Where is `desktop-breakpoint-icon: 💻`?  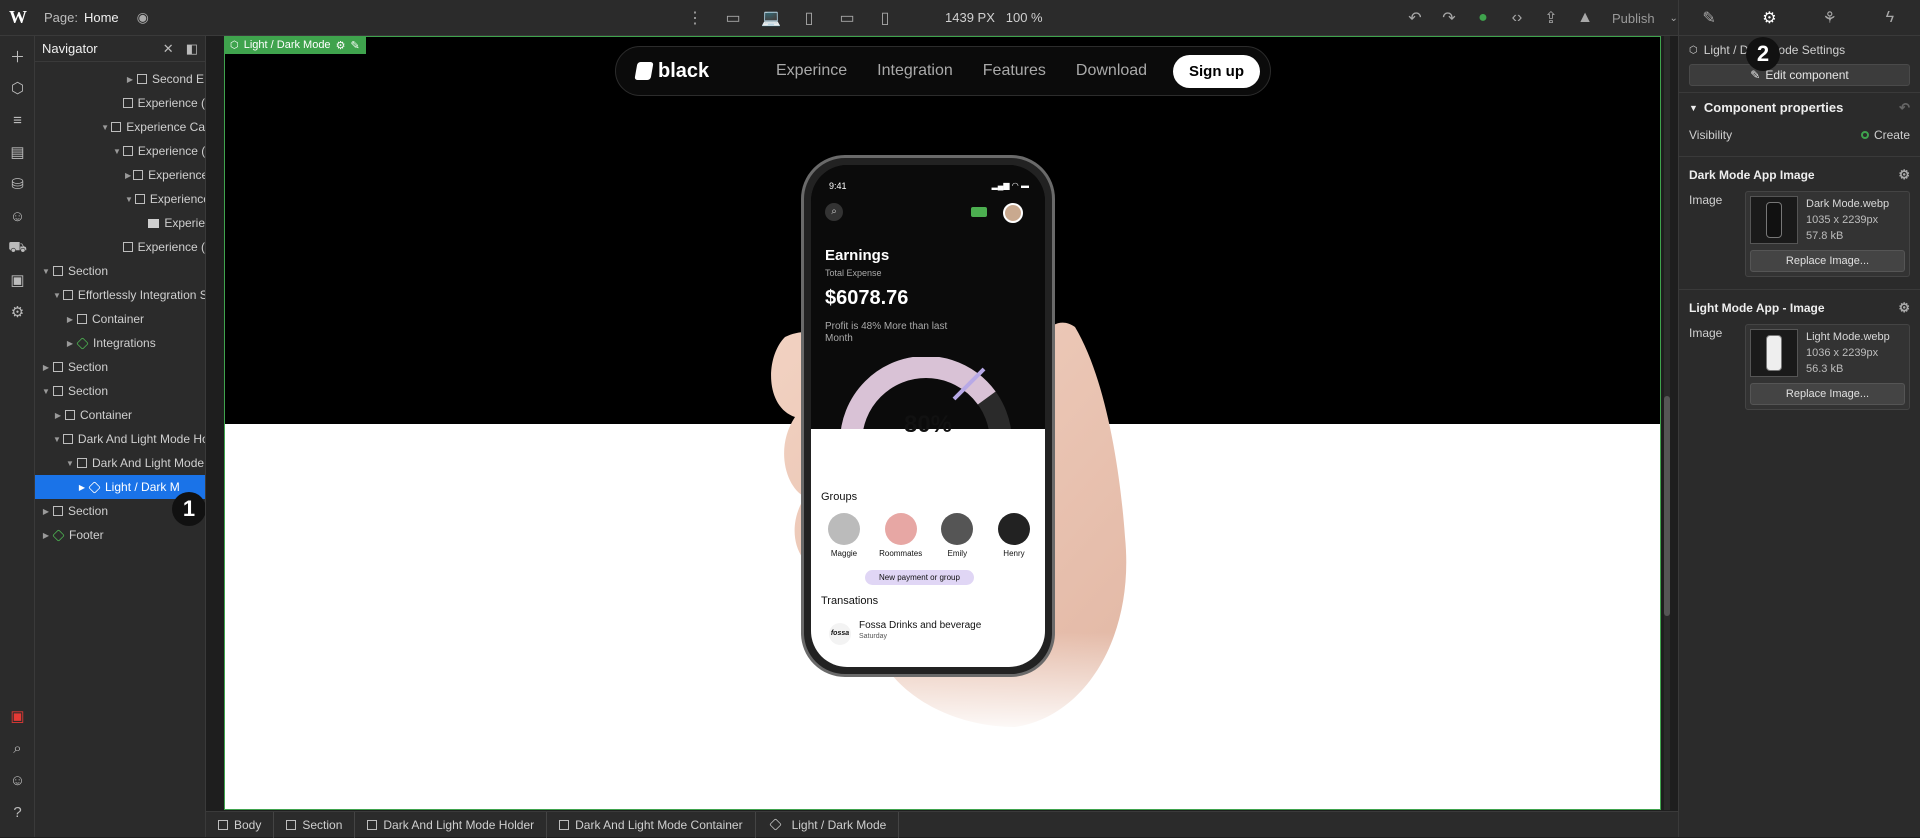 desktop-breakpoint-icon: 💻 is located at coordinates (771, 18).